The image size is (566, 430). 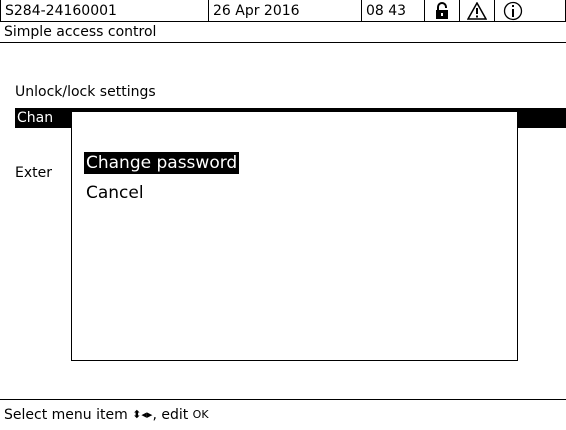 I want to click on header-bar: S284-24160001 26 Apr 2016 08 43, so click(x=283, y=11).